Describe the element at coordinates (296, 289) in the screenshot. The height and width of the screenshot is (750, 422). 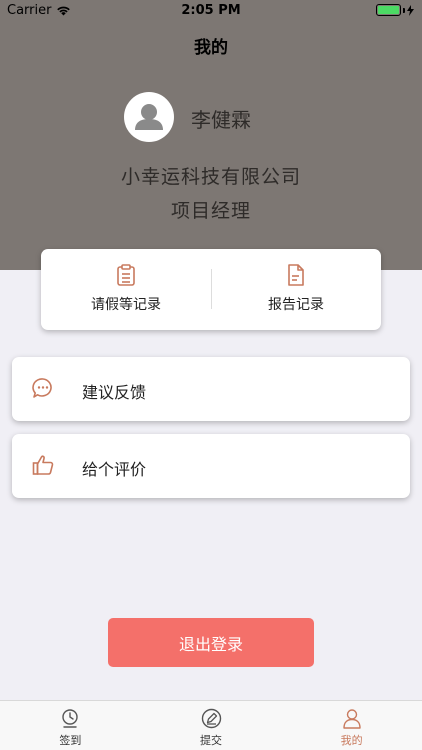
I see `report-records-button: 报告记录` at that location.